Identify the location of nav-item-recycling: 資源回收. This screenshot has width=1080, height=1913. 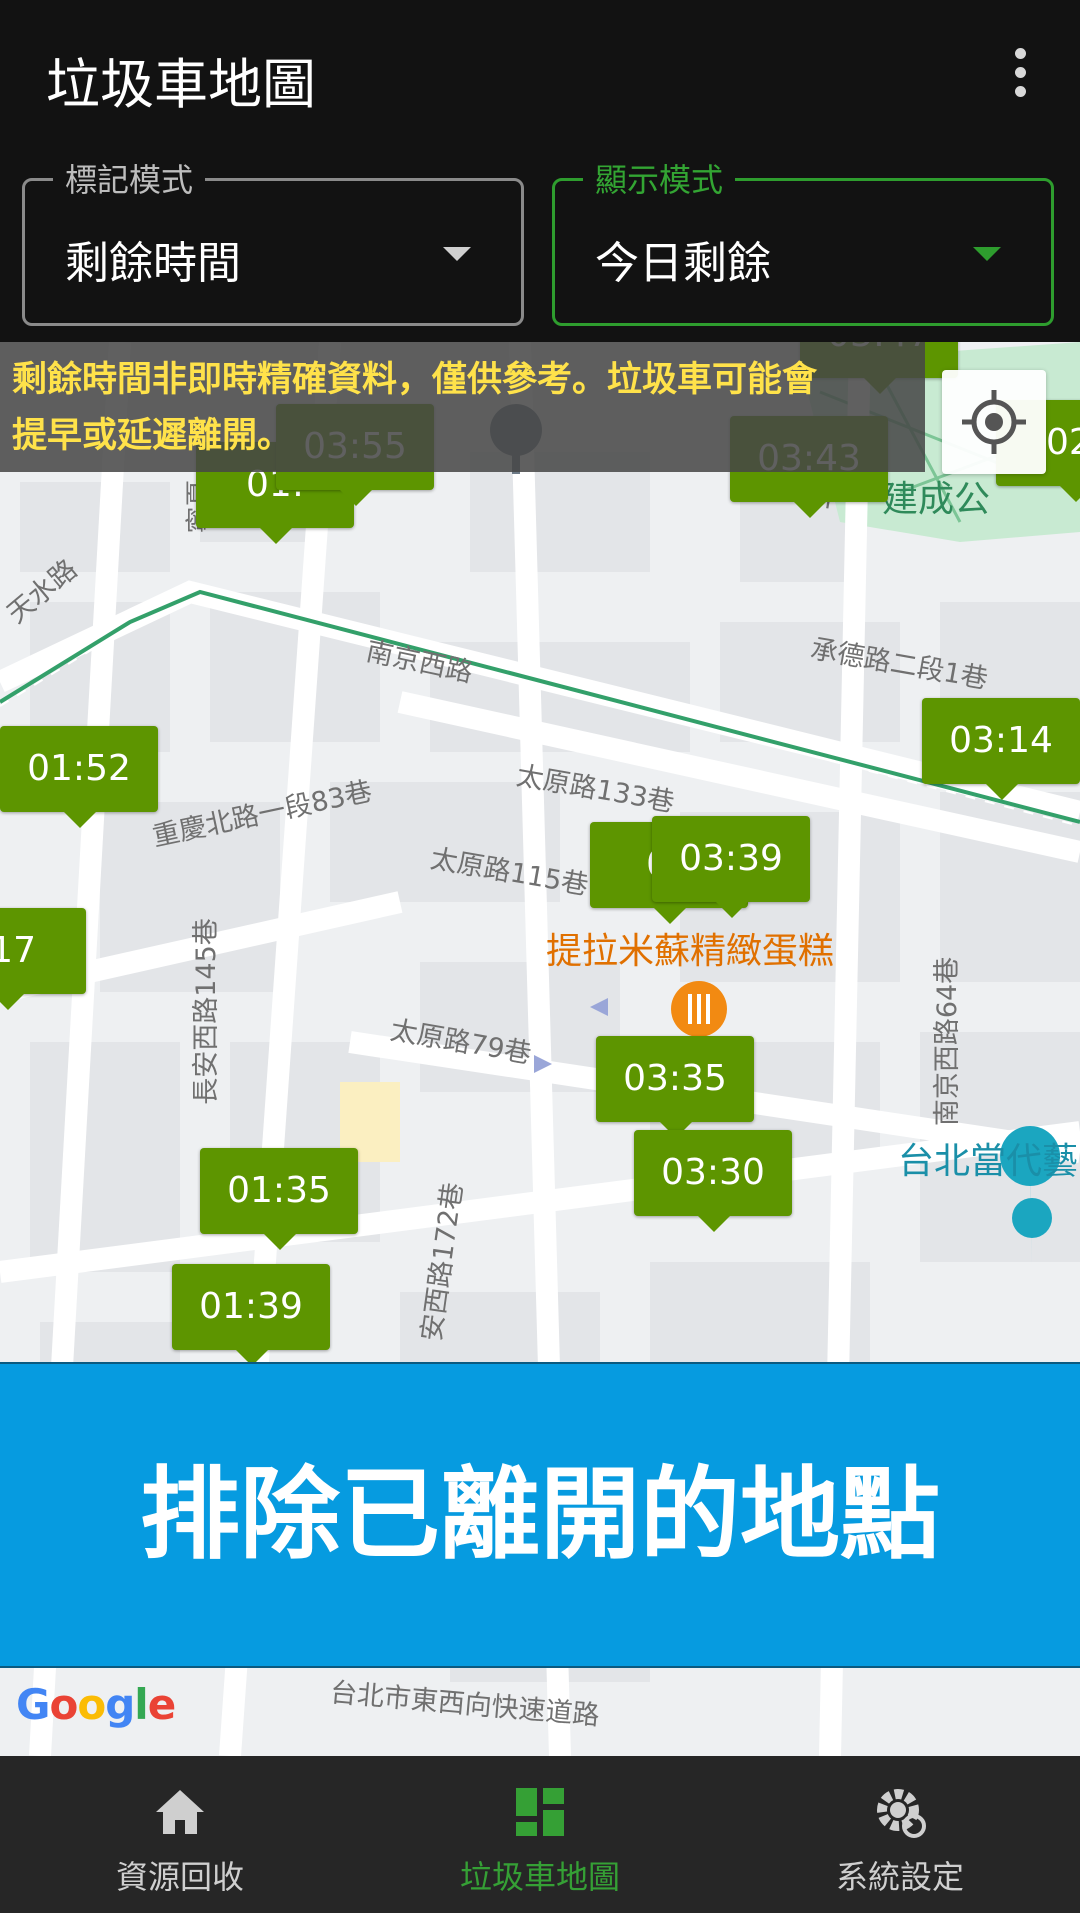
(180, 1834).